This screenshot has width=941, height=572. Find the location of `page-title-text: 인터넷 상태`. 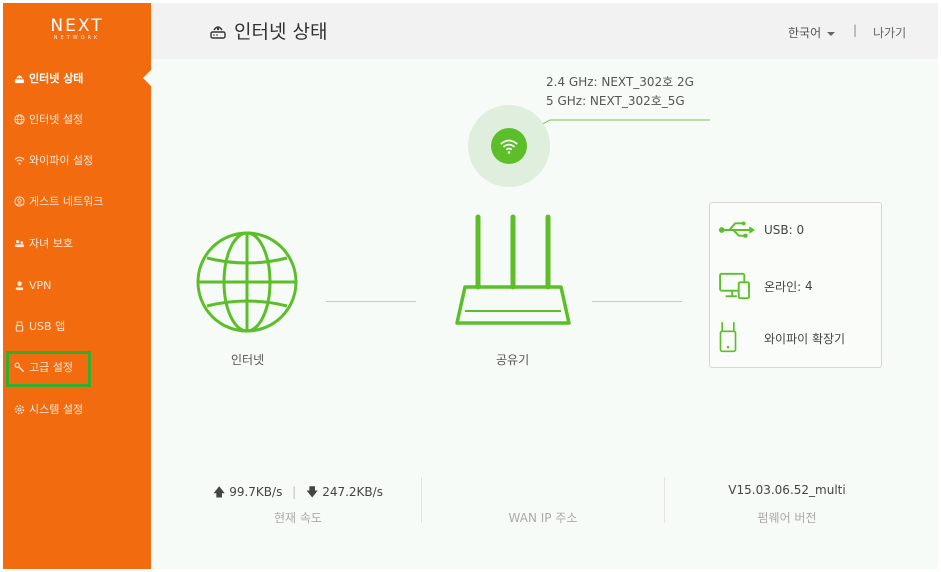

page-title-text: 인터넷 상태 is located at coordinates (281, 32).